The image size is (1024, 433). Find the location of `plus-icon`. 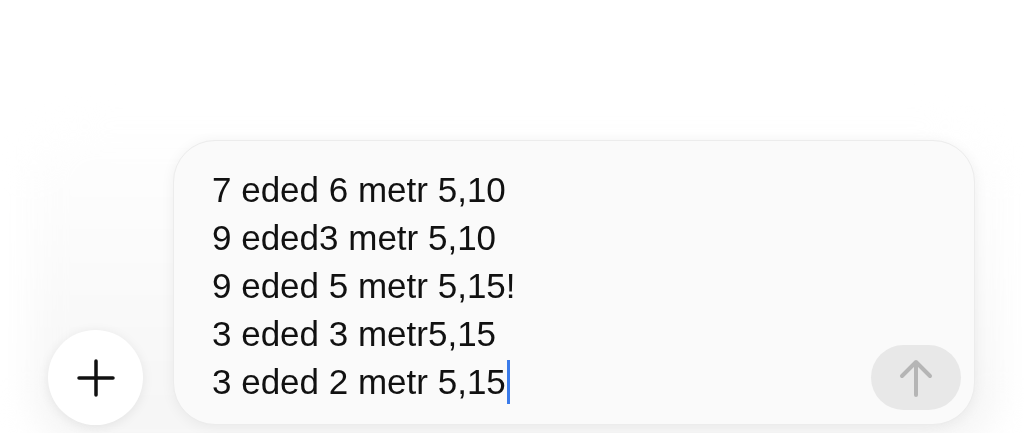

plus-icon is located at coordinates (95, 377).